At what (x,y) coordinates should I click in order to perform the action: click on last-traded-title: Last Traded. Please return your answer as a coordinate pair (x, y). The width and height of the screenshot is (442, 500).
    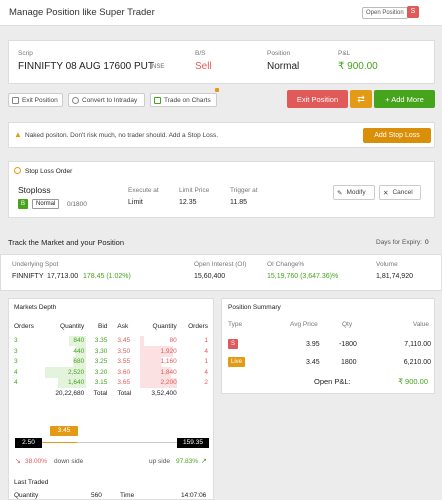
    Looking at the image, I should click on (31, 482).